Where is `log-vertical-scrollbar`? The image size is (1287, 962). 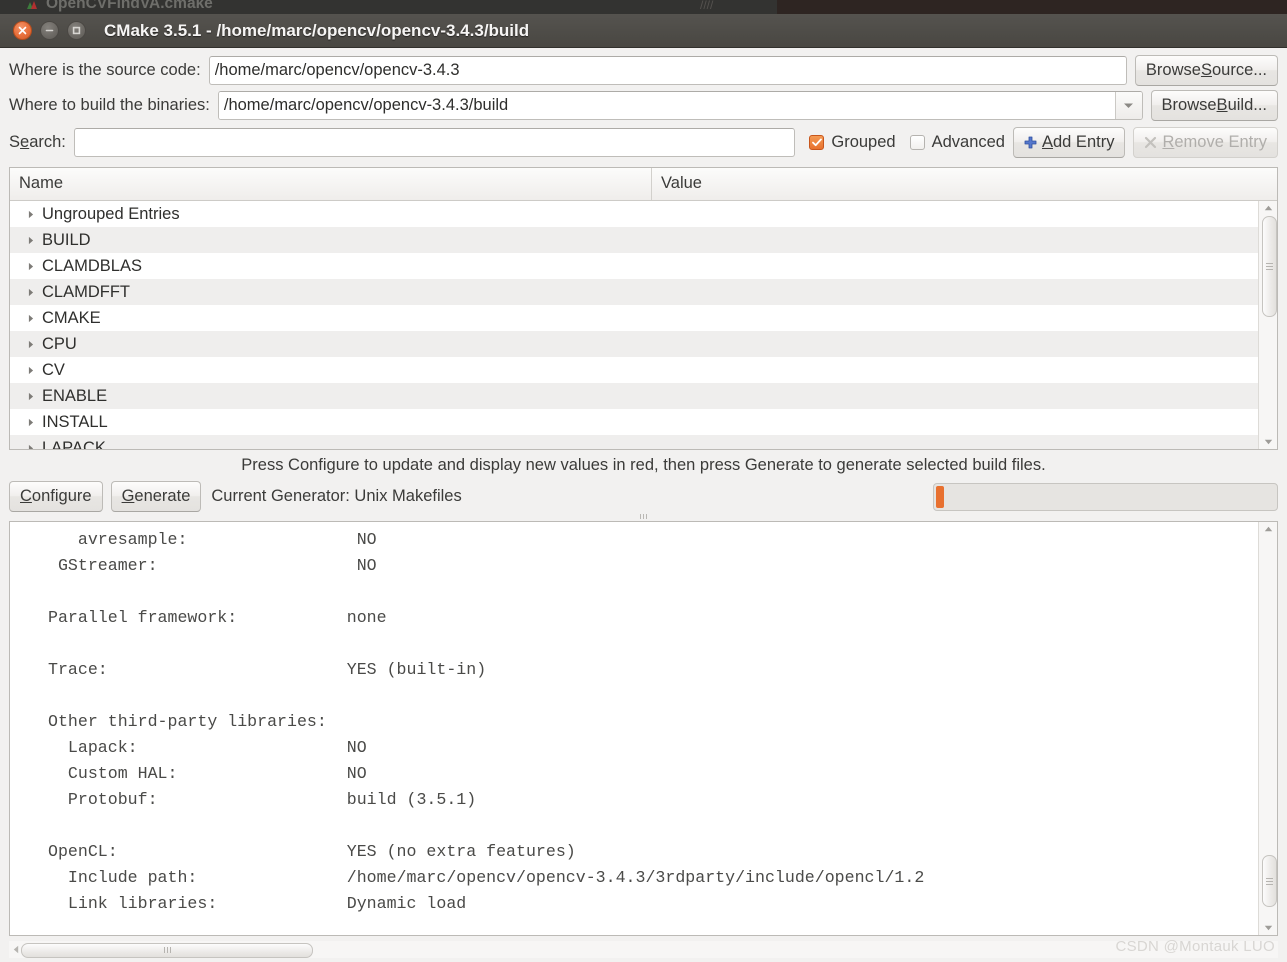
log-vertical-scrollbar is located at coordinates (1267, 728).